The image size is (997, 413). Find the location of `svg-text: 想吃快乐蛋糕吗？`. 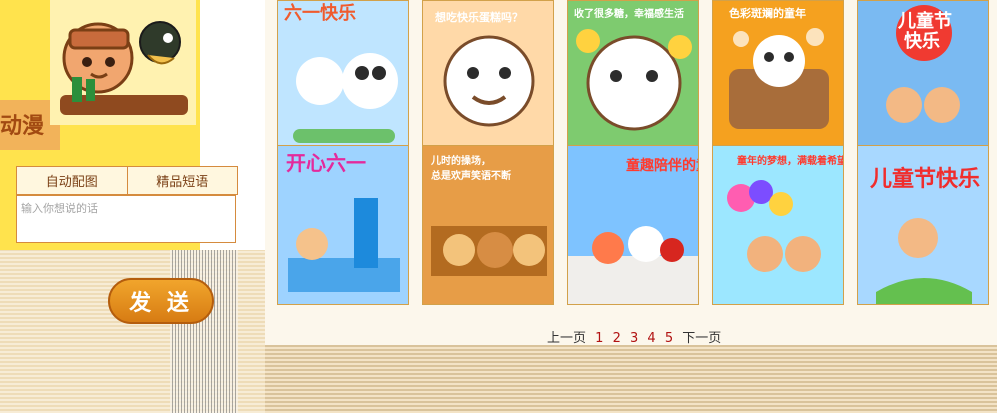

svg-text: 想吃快乐蛋糕吗？ is located at coordinates (478, 17).